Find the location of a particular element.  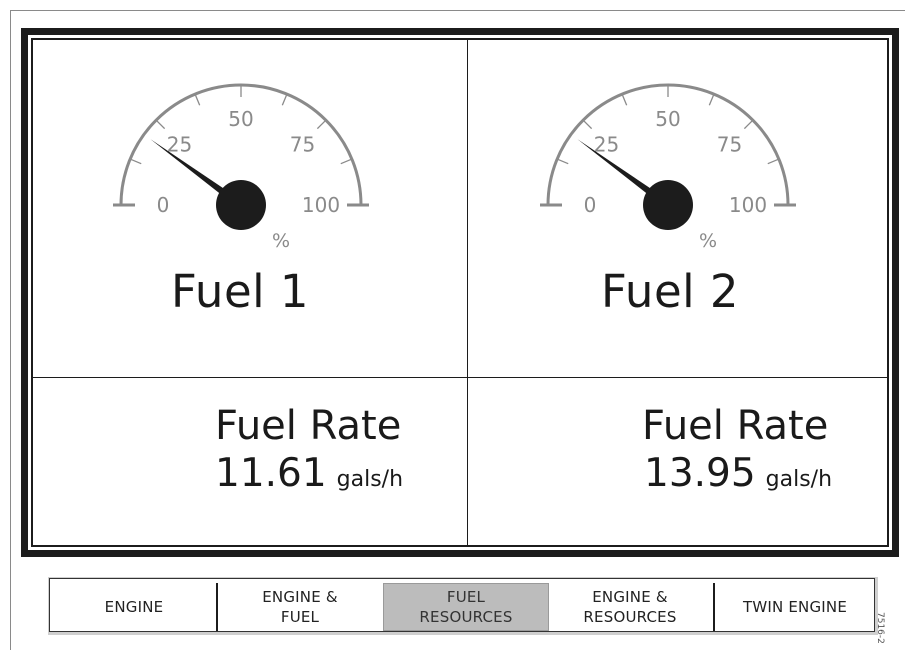

softkey-fuel-resources: FUEL RESOURCES is located at coordinates (466, 607).